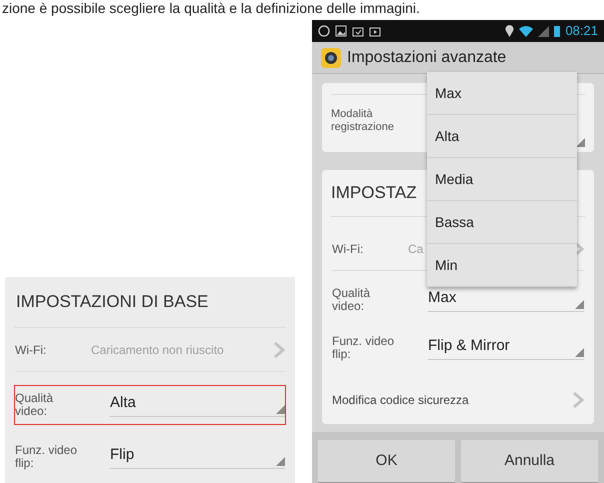 The height and width of the screenshot is (483, 604). Describe the element at coordinates (150, 308) in the screenshot. I see `section-title: IMPOSTAZIONI DI BASE` at that location.